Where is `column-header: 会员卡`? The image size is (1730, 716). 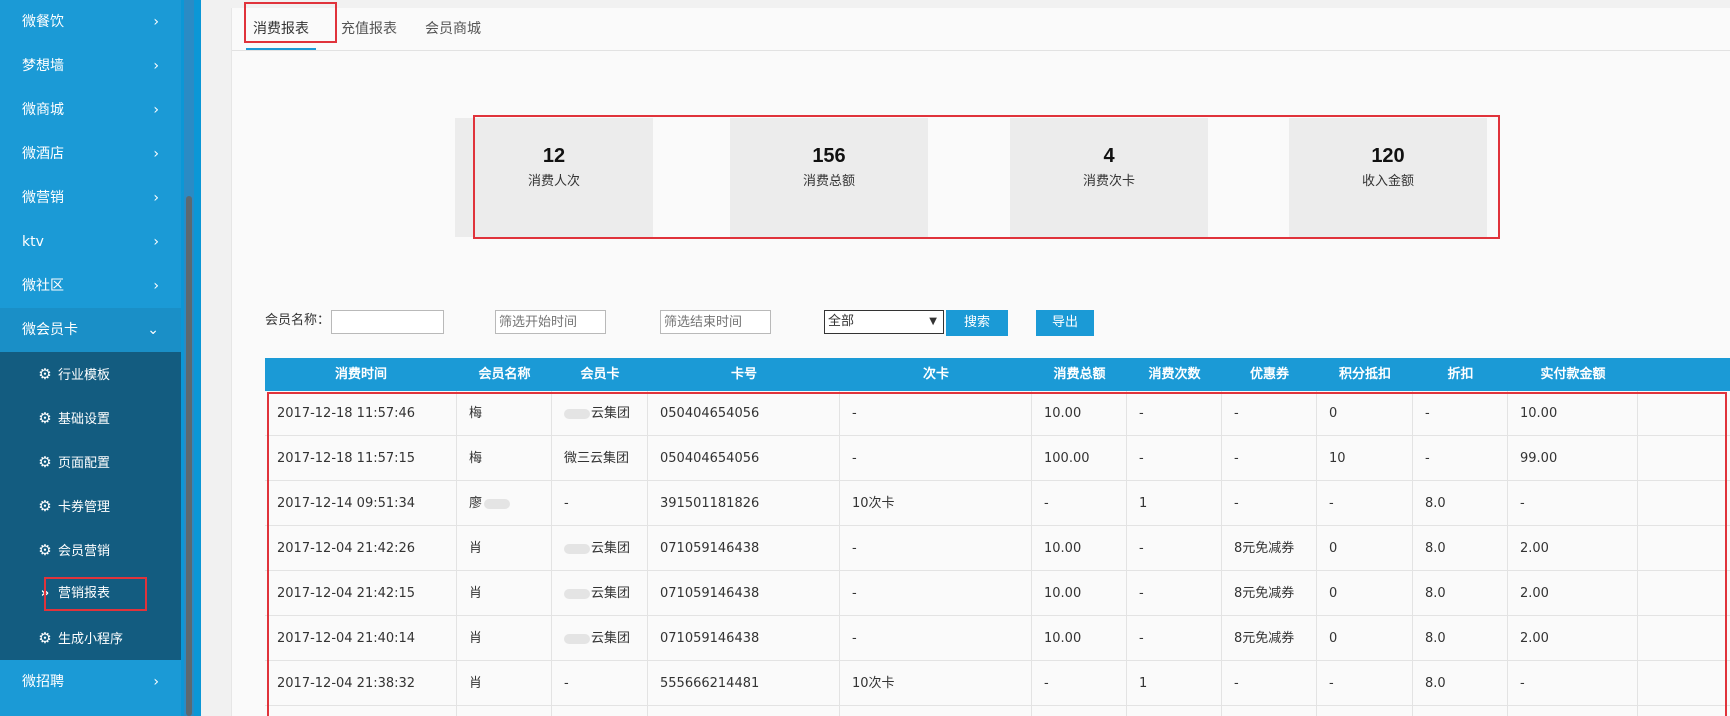
column-header: 会员卡 is located at coordinates (600, 374).